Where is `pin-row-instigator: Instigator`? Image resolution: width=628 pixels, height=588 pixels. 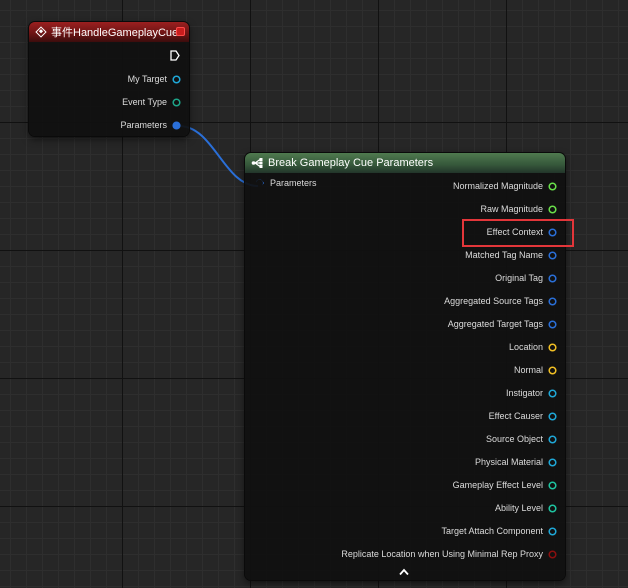 pin-row-instigator: Instigator is located at coordinates (531, 393).